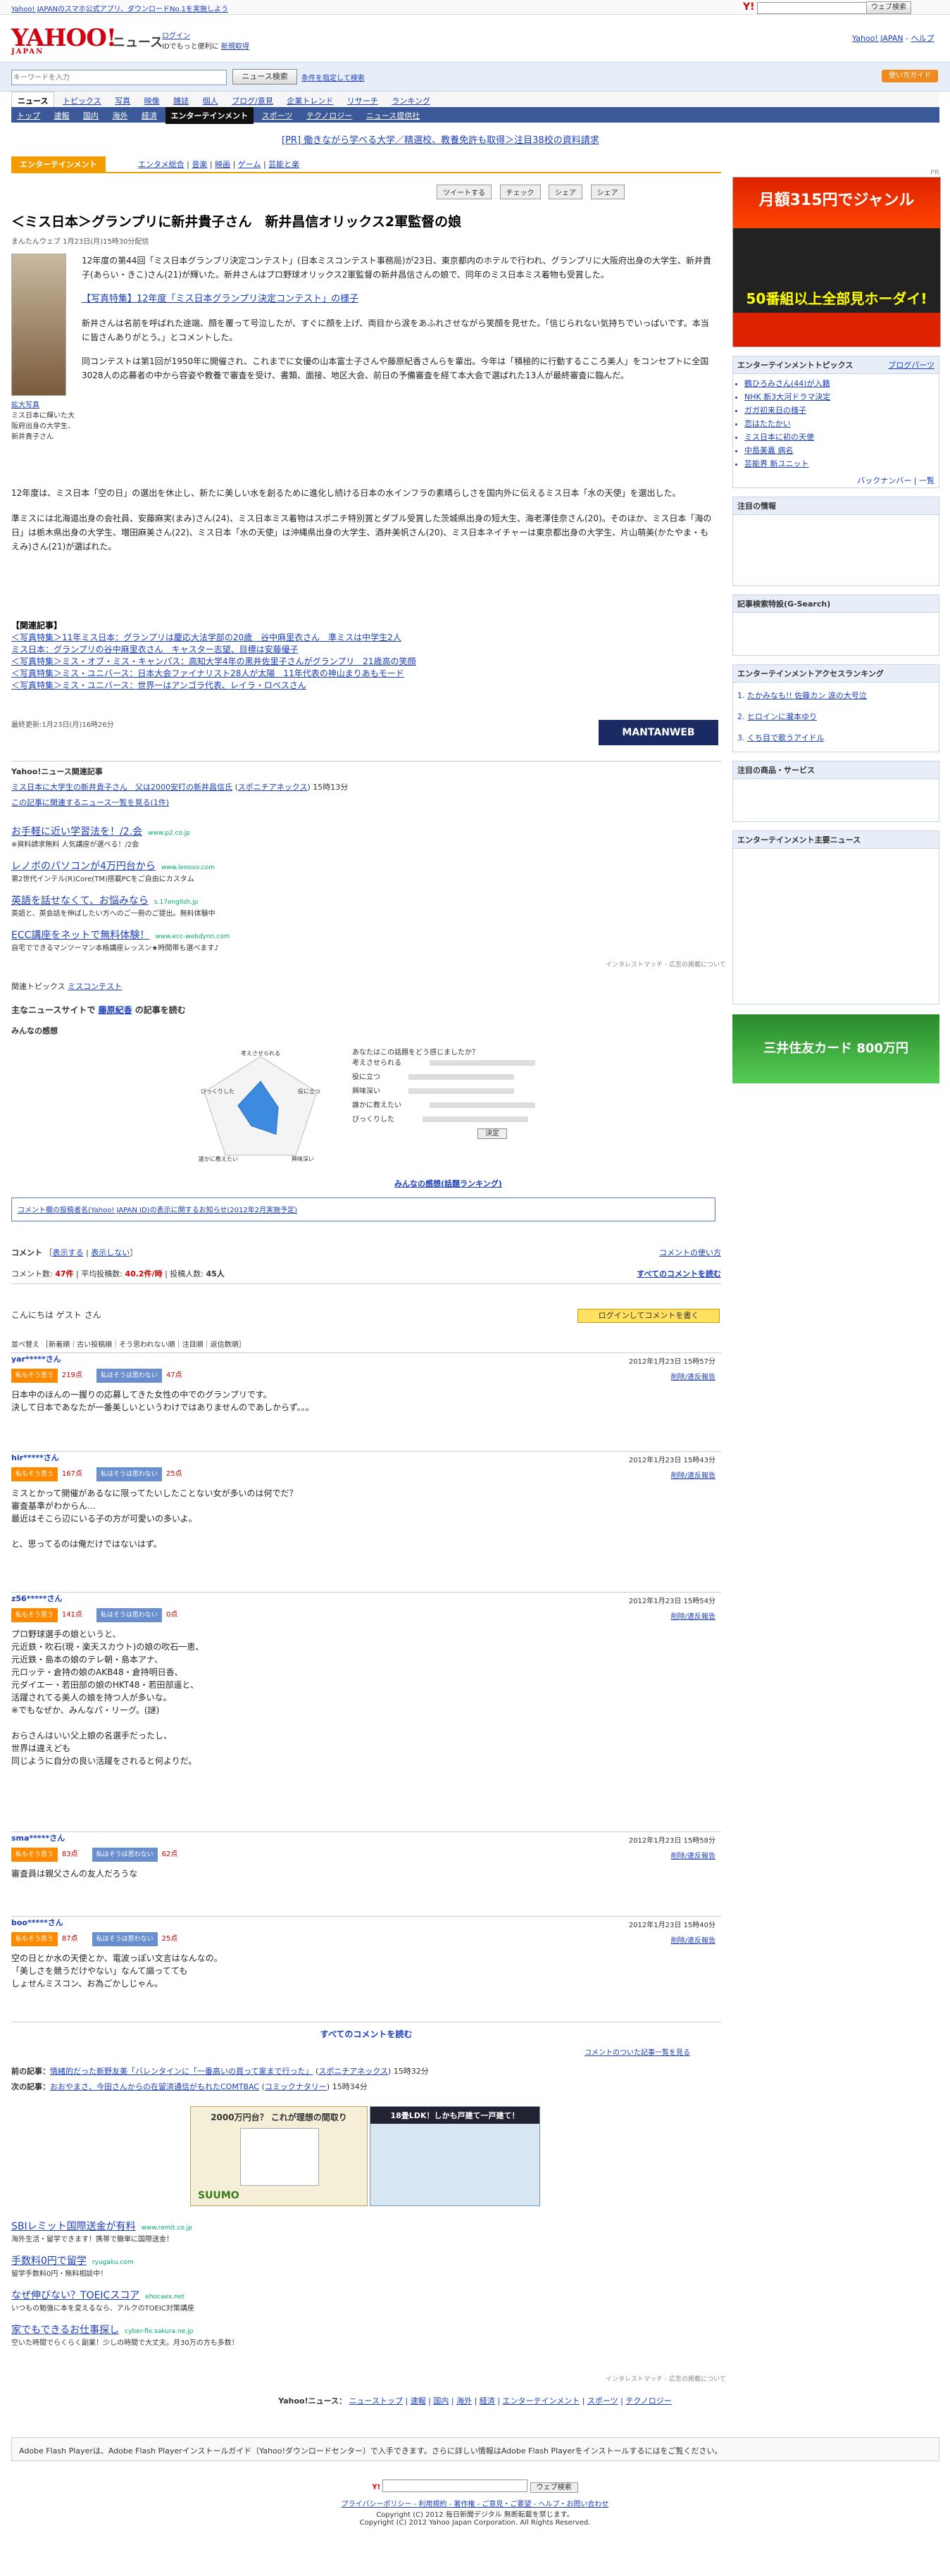 The height and width of the screenshot is (2576, 950). Describe the element at coordinates (220, 299) in the screenshot. I see `photo-special-link: 【写真特集】12年度「ミス日本グランプリ決定コンテスト」の様子` at that location.